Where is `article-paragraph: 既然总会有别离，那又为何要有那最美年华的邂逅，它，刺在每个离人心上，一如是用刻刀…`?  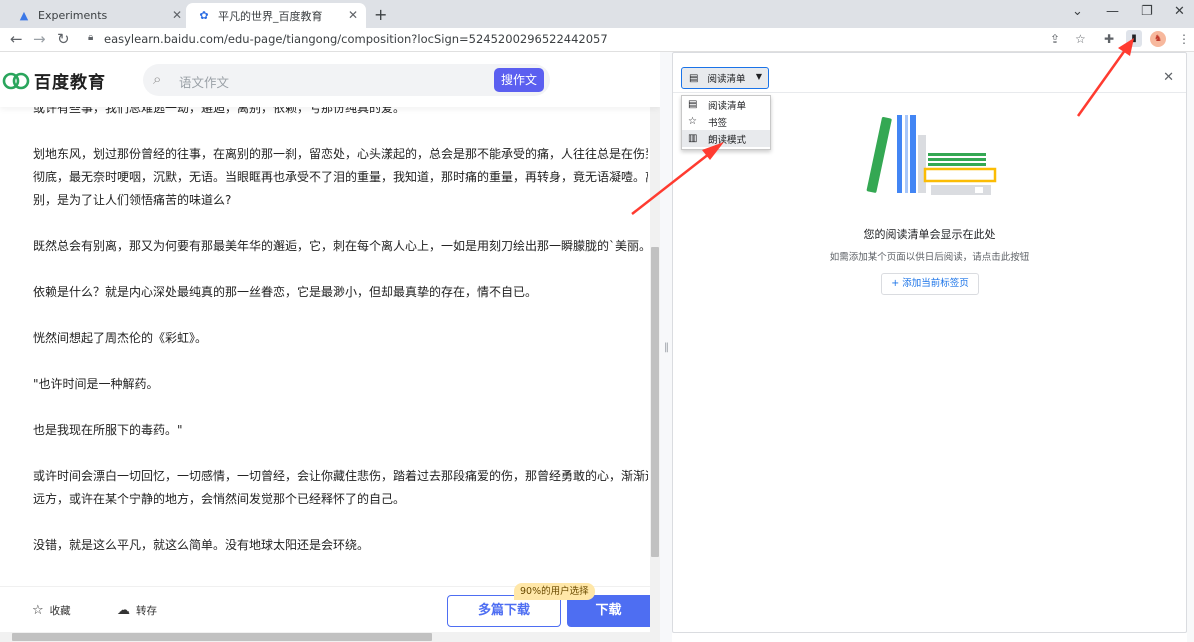 article-paragraph: 既然总会有别离，那又为何要有那最美年华的邂逅，它，刺在每个离人心上，一如是用刻刀… is located at coordinates (340, 246).